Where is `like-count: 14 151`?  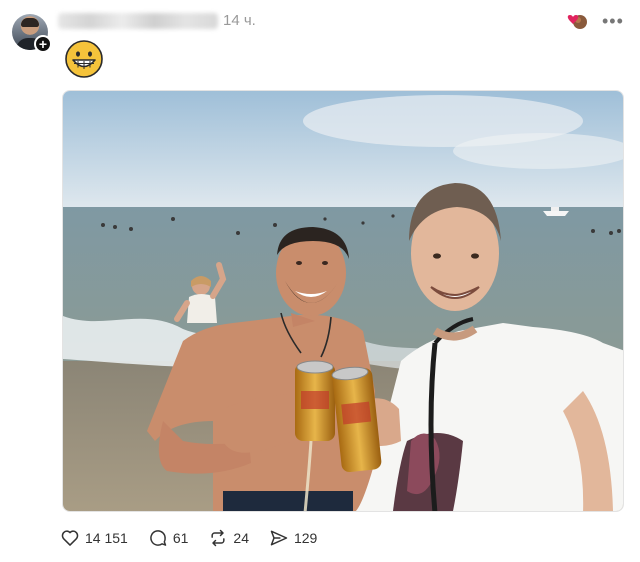 like-count: 14 151 is located at coordinates (106, 538).